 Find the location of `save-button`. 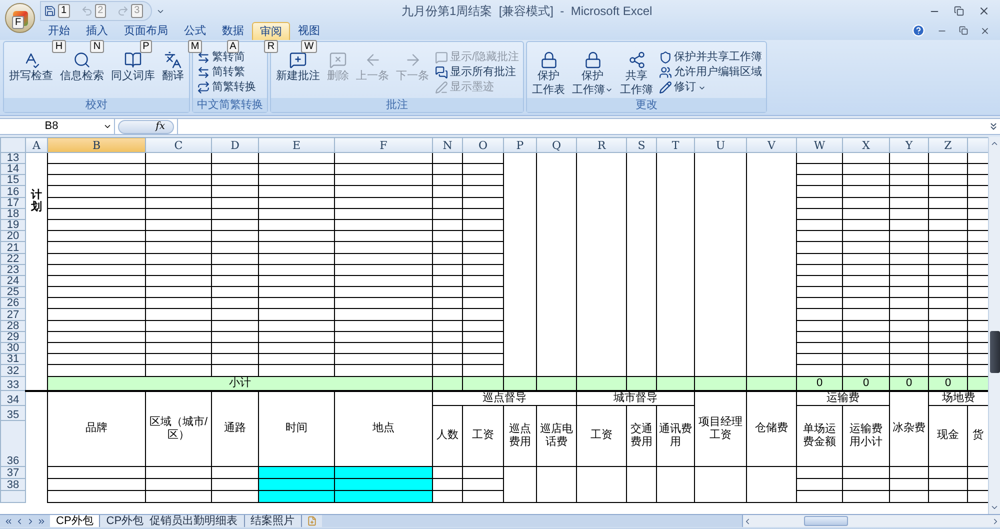

save-button is located at coordinates (50, 11).